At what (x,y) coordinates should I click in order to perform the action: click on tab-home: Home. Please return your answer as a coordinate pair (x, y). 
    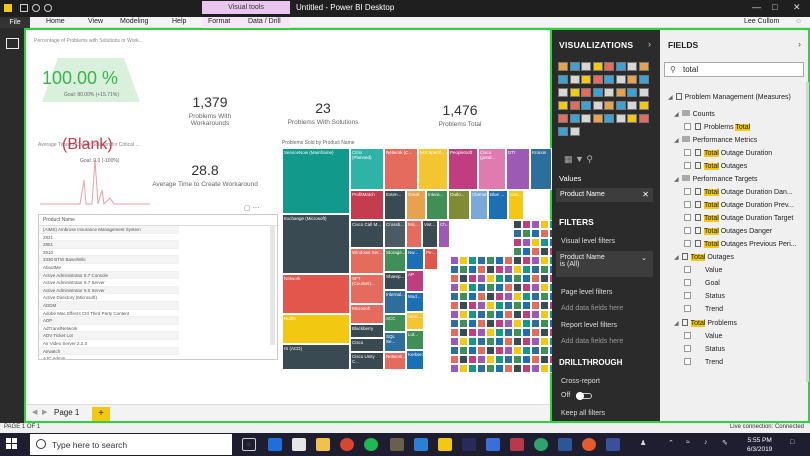
    Looking at the image, I should click on (55, 21).